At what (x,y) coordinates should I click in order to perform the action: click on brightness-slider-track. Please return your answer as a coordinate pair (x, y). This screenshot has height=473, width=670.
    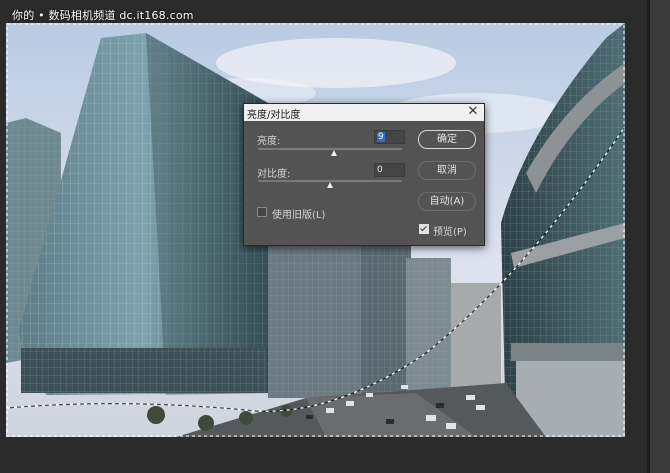
    Looking at the image, I should click on (330, 149).